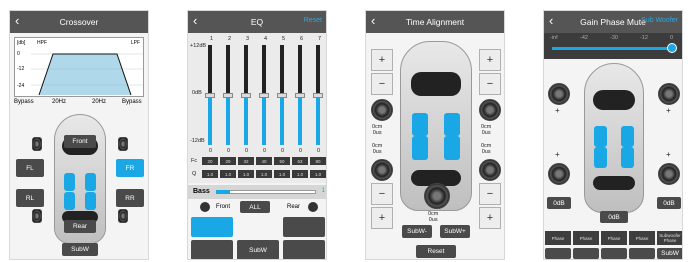  What do you see at coordinates (490, 218) in the screenshot?
I see `rr-plus-button: +` at bounding box center [490, 218].